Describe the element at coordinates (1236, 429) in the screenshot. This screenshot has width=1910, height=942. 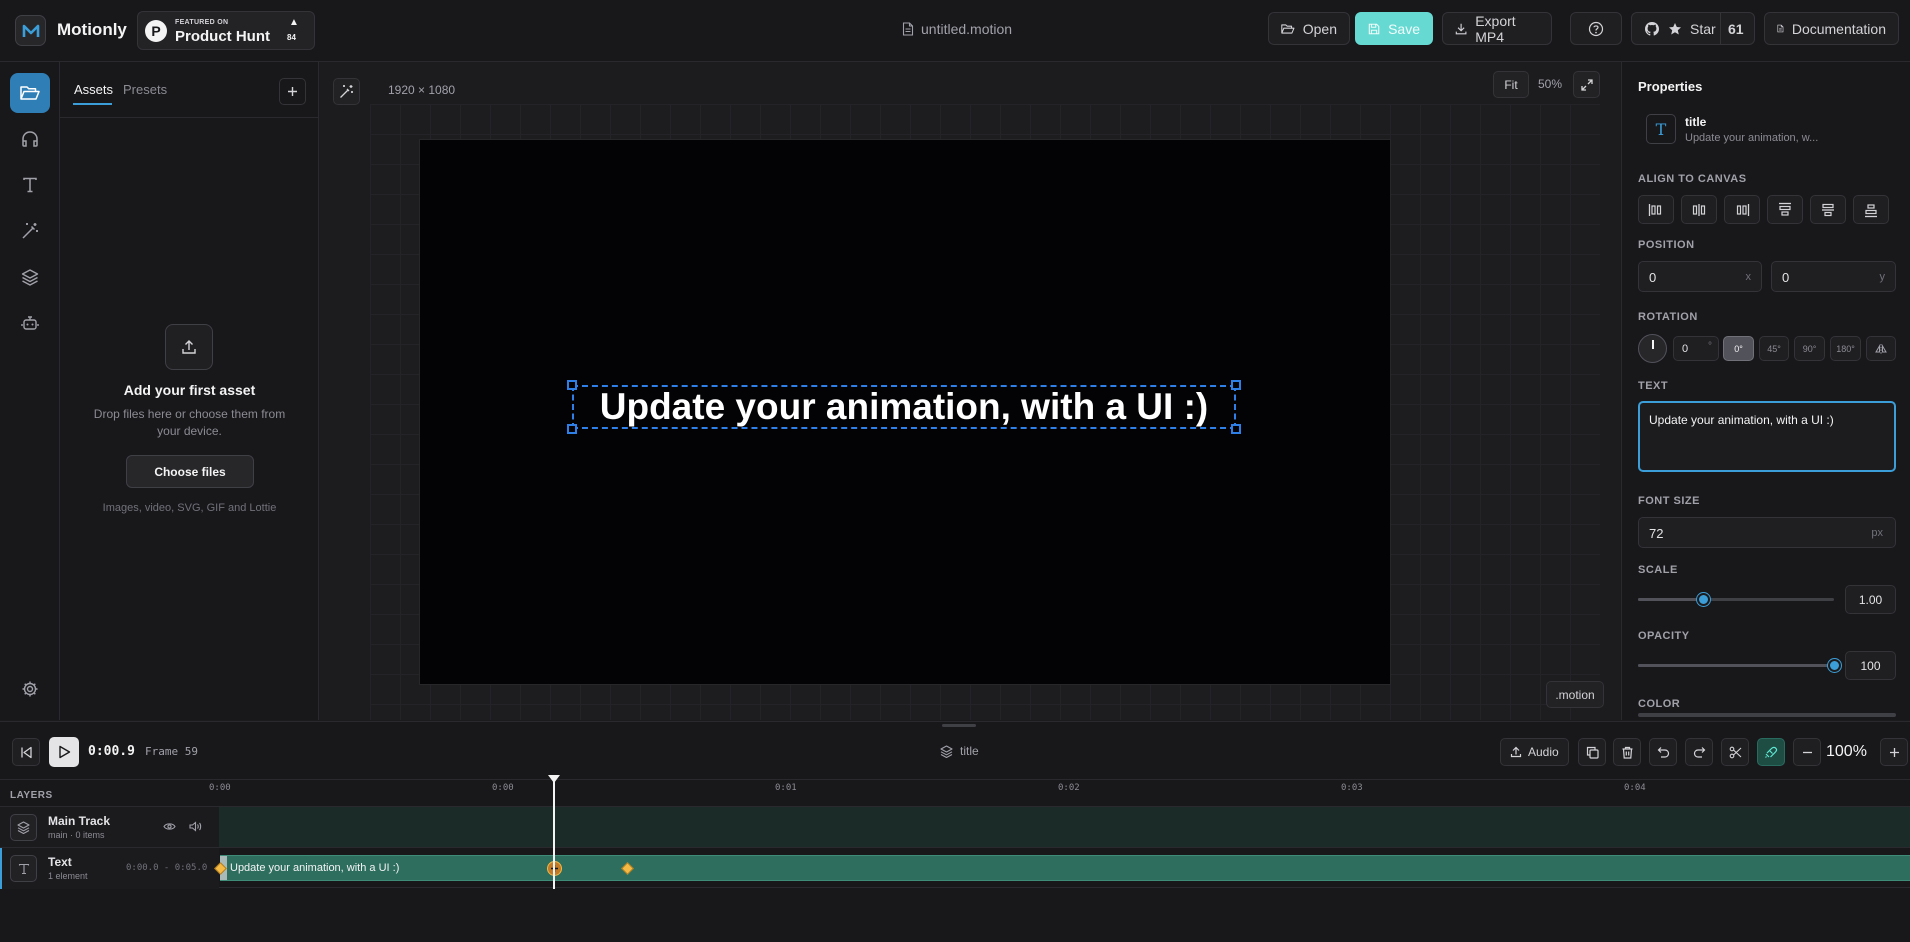
I see `resize-handle-br` at that location.